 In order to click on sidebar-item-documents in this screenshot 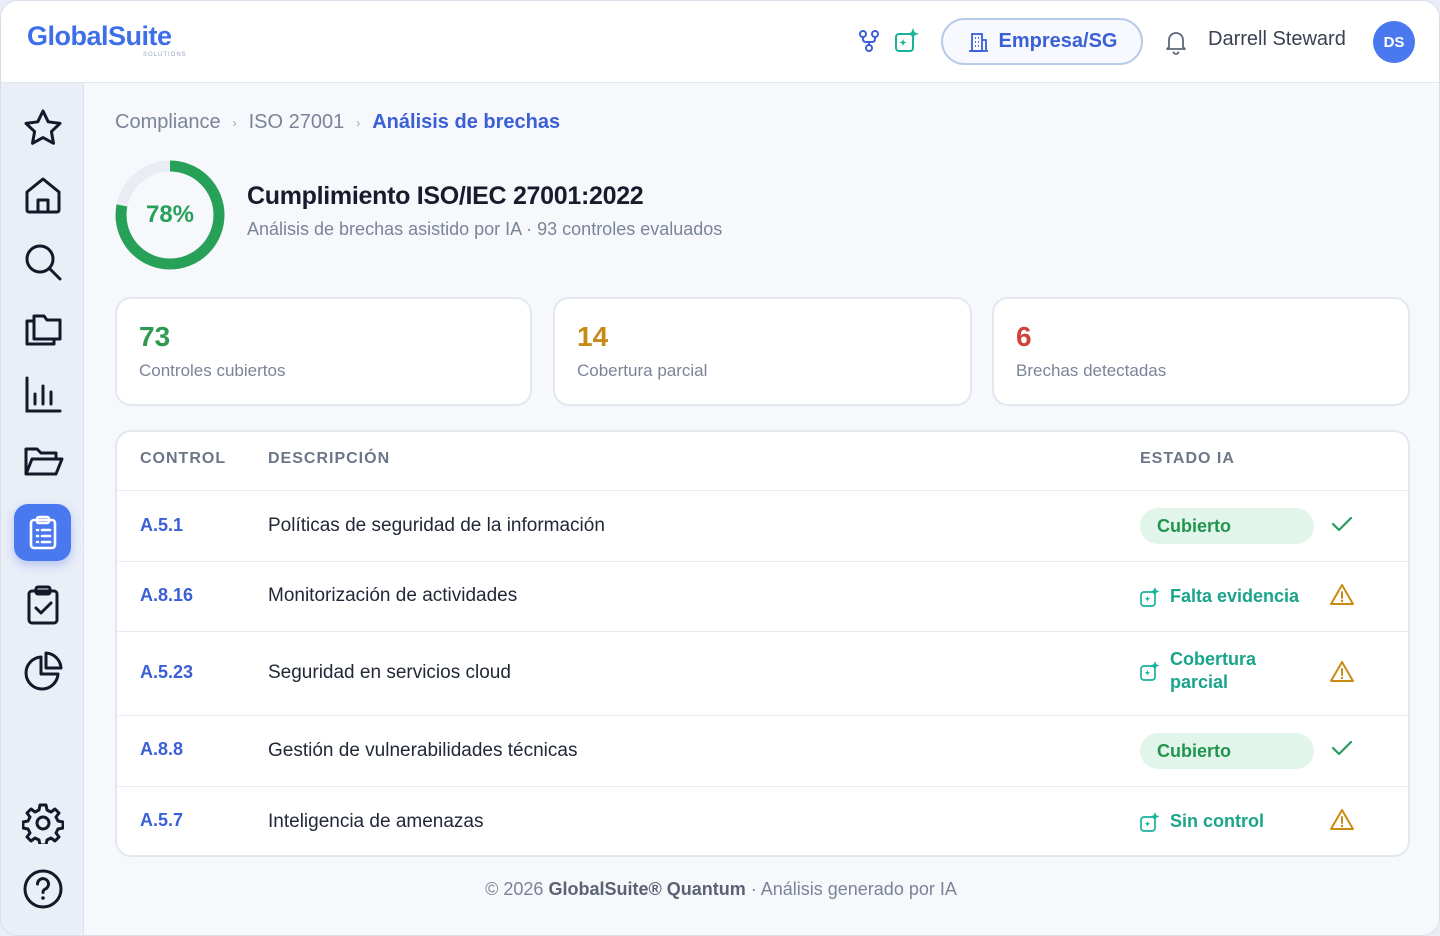, I will do `click(42, 327)`.